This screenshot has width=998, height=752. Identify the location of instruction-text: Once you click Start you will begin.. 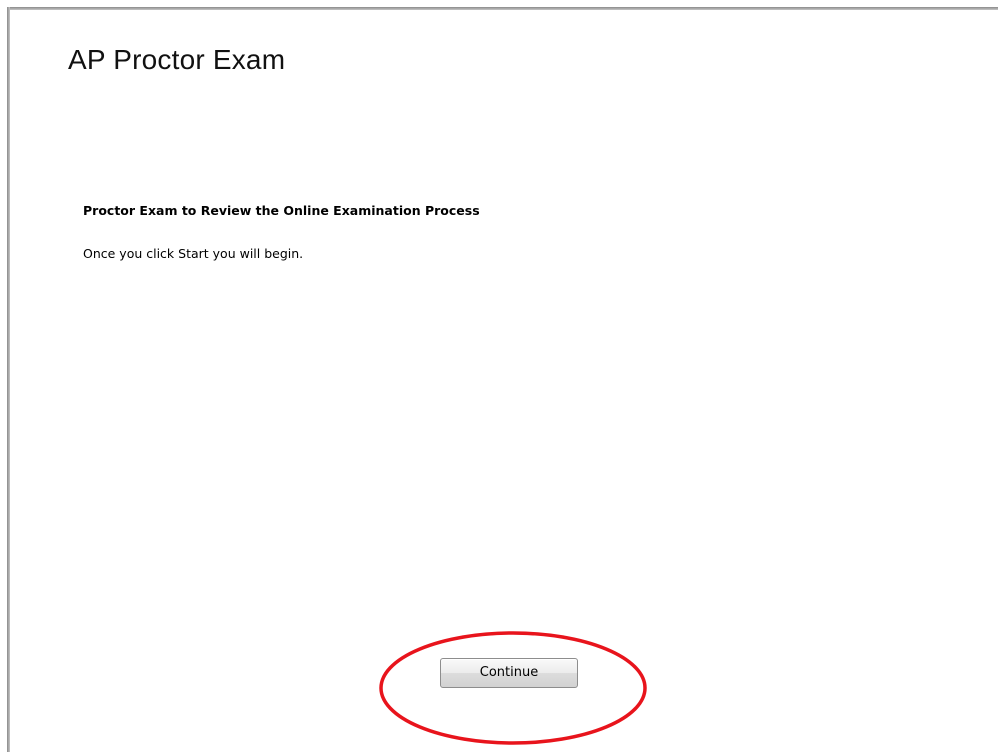
(193, 253).